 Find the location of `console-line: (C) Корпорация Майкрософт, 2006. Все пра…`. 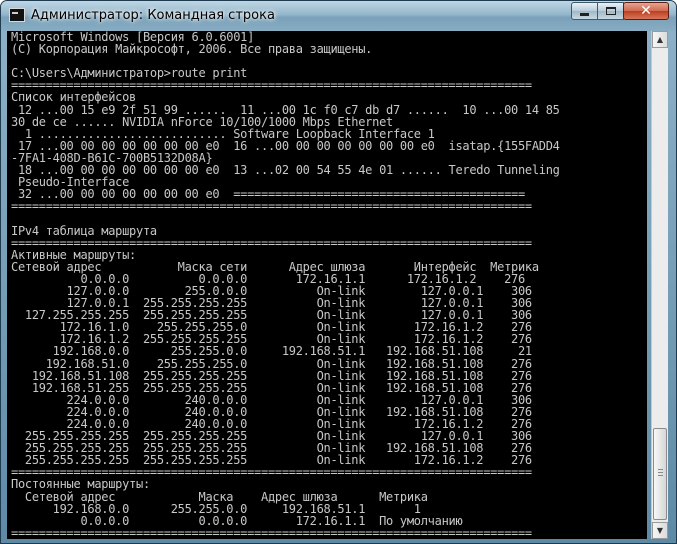

console-line: (C) Корпорация Майкрософт, 2006. Все пра… is located at coordinates (192, 49).